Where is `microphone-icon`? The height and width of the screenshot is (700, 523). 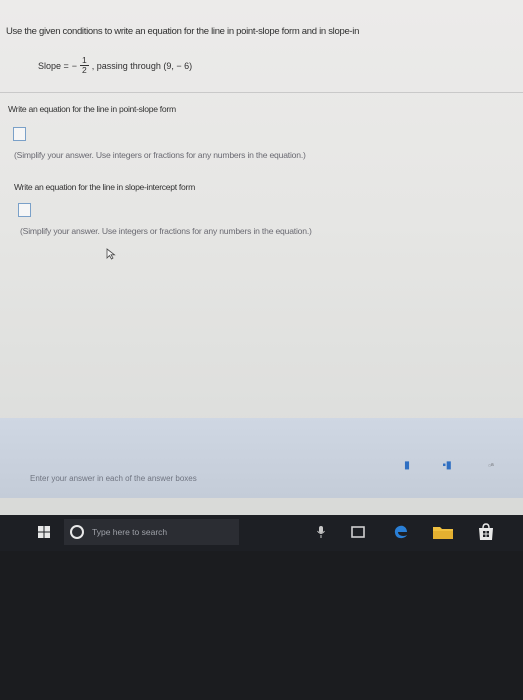
microphone-icon is located at coordinates (321, 532).